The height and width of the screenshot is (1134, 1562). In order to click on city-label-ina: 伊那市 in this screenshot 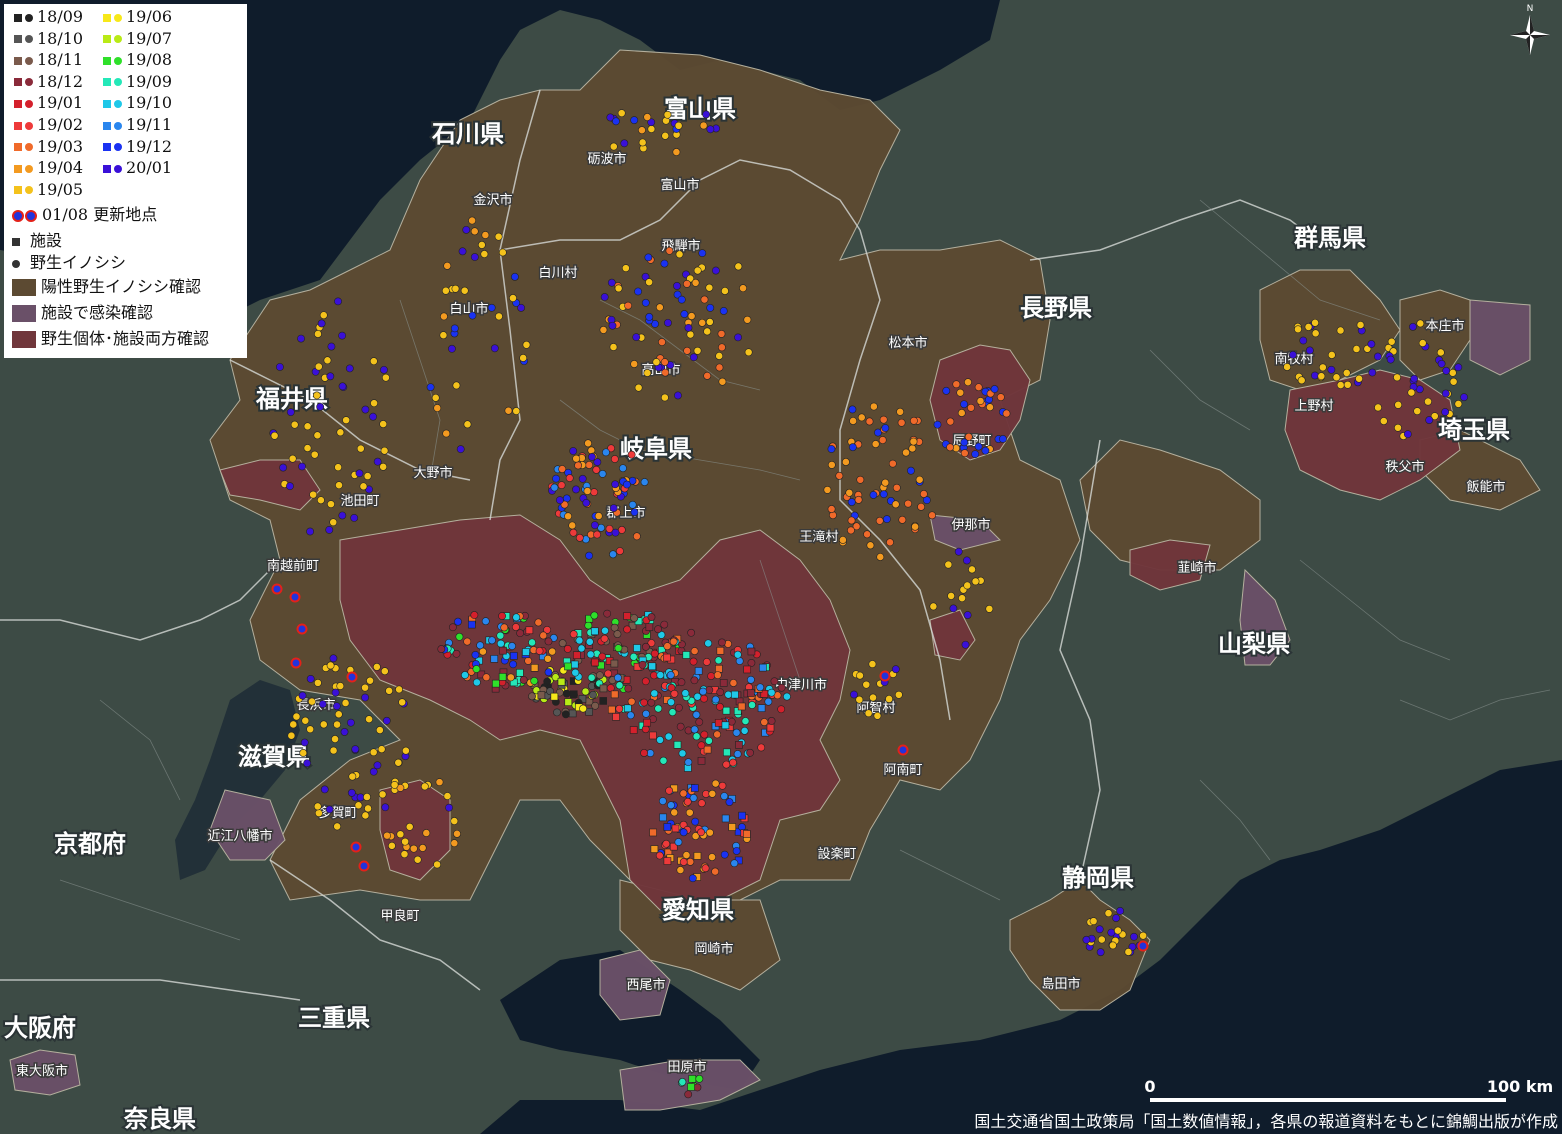, I will do `click(970, 525)`.